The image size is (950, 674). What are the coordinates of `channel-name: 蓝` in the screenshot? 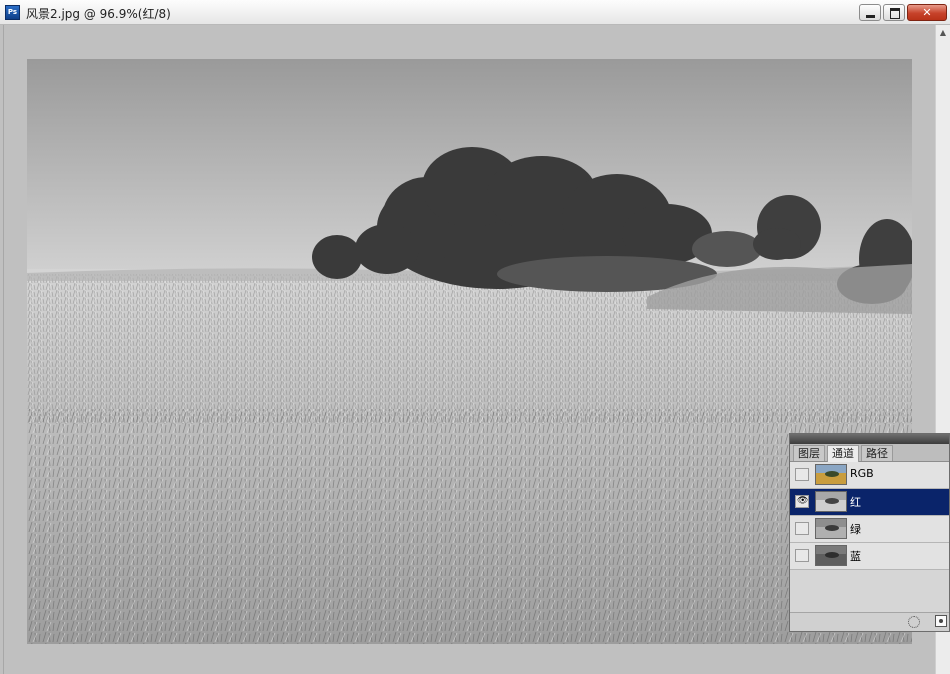 It's located at (855, 556).